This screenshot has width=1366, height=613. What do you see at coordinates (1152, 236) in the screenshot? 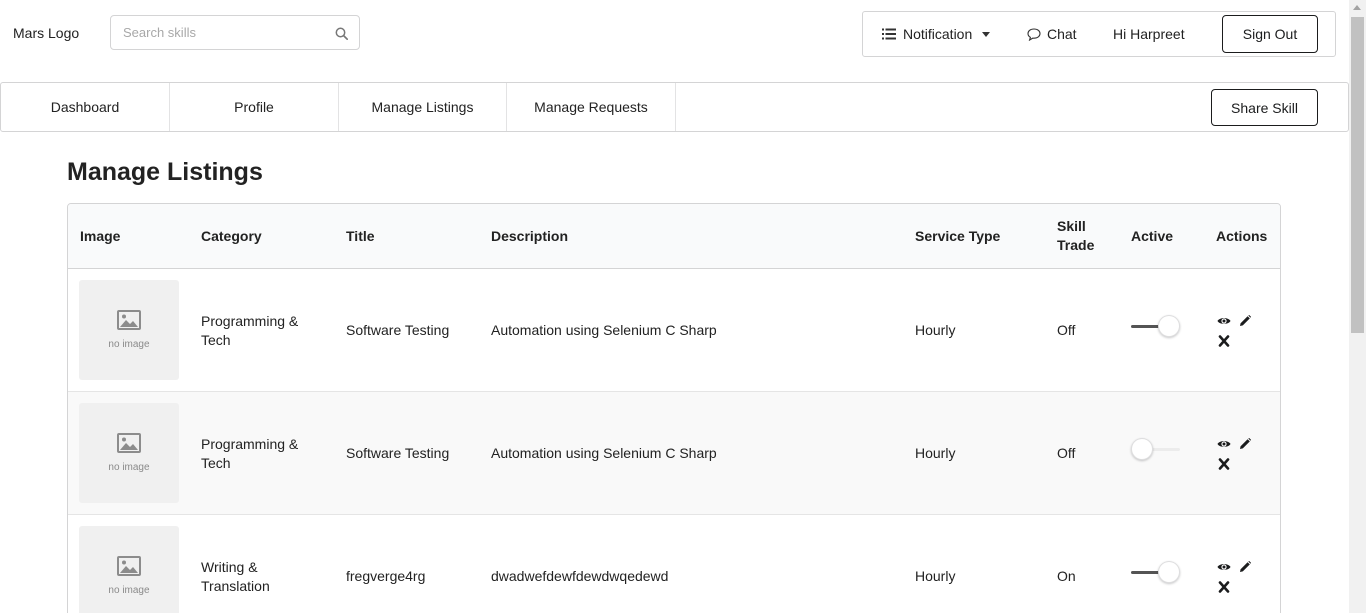
I see `header-active: Active` at bounding box center [1152, 236].